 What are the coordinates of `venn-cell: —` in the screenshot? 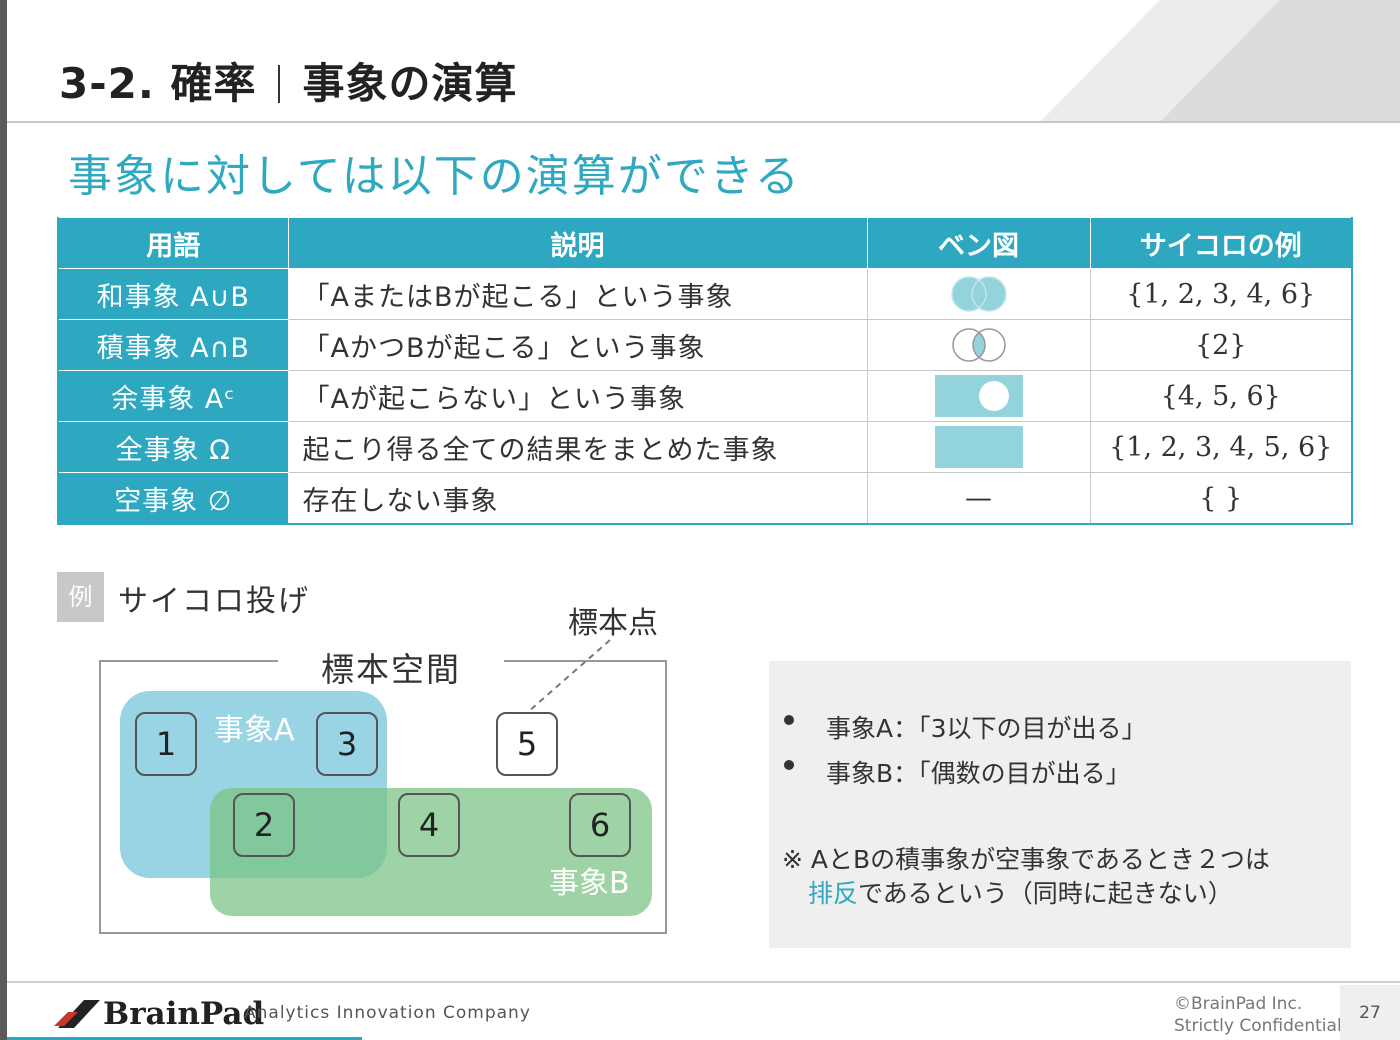 It's located at (978, 498).